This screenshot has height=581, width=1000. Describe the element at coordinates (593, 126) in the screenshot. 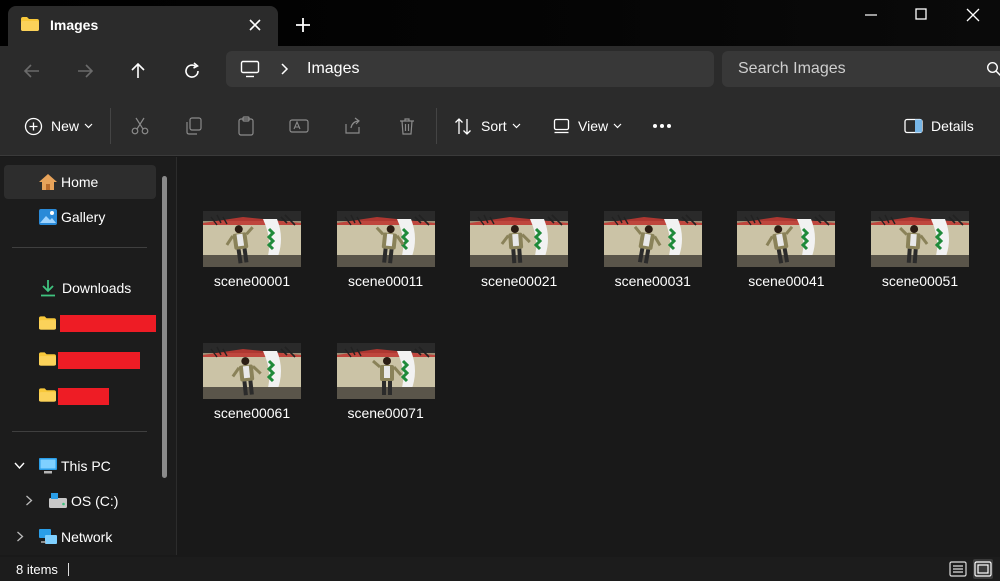

I see `view-label: View` at that location.